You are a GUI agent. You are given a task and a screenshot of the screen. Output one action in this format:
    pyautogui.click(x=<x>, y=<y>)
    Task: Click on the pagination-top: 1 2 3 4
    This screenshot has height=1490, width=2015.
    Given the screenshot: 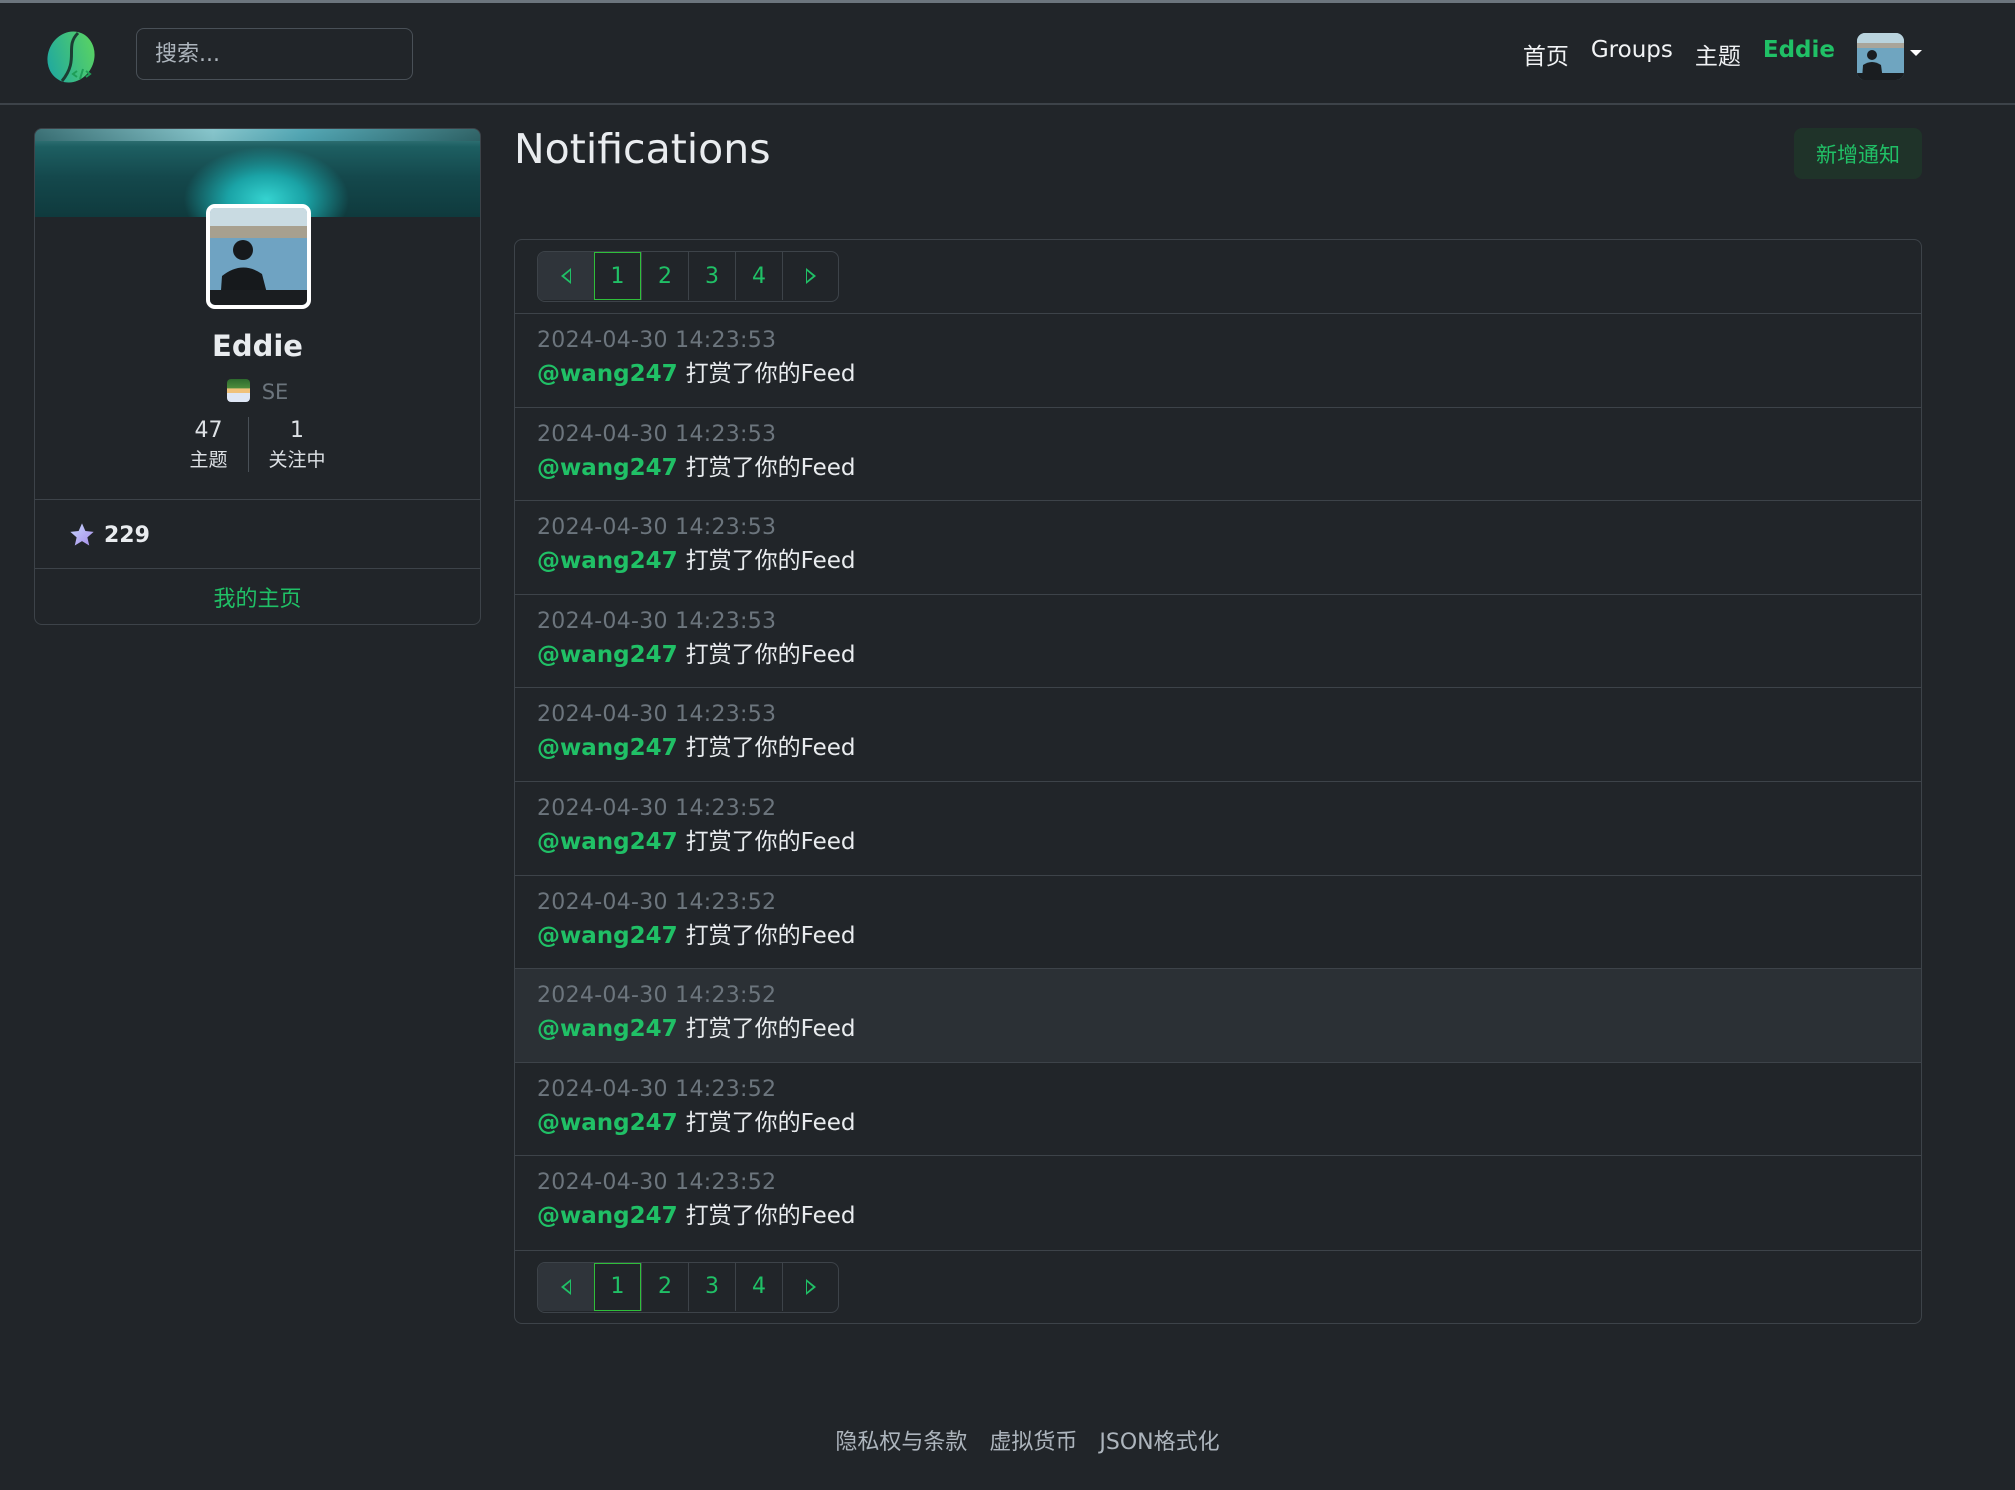 What is the action you would take?
    pyautogui.click(x=1218, y=277)
    